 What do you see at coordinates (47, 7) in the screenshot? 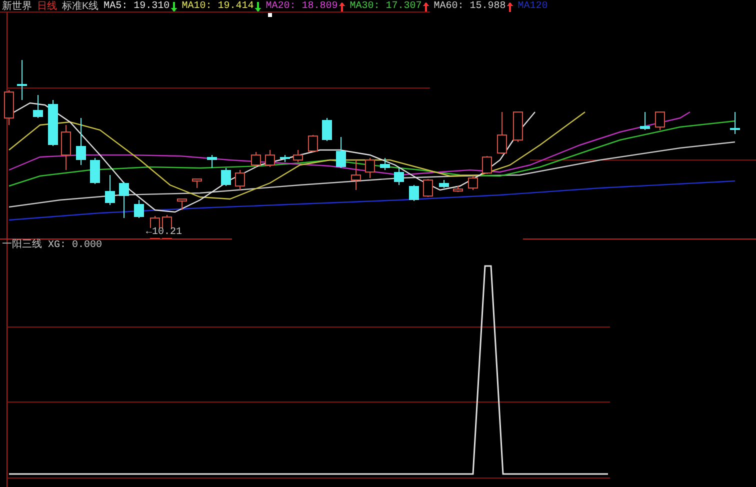
I see `period-label: 日线` at bounding box center [47, 7].